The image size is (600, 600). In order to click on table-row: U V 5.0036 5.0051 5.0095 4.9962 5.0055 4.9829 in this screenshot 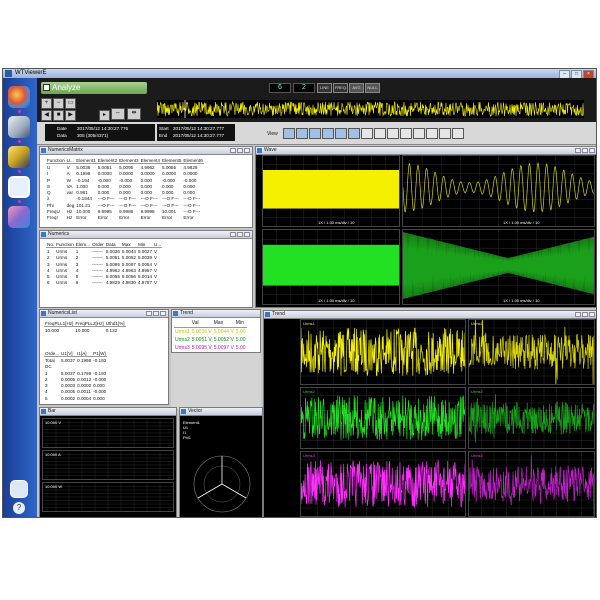, I will do `click(125, 167)`.